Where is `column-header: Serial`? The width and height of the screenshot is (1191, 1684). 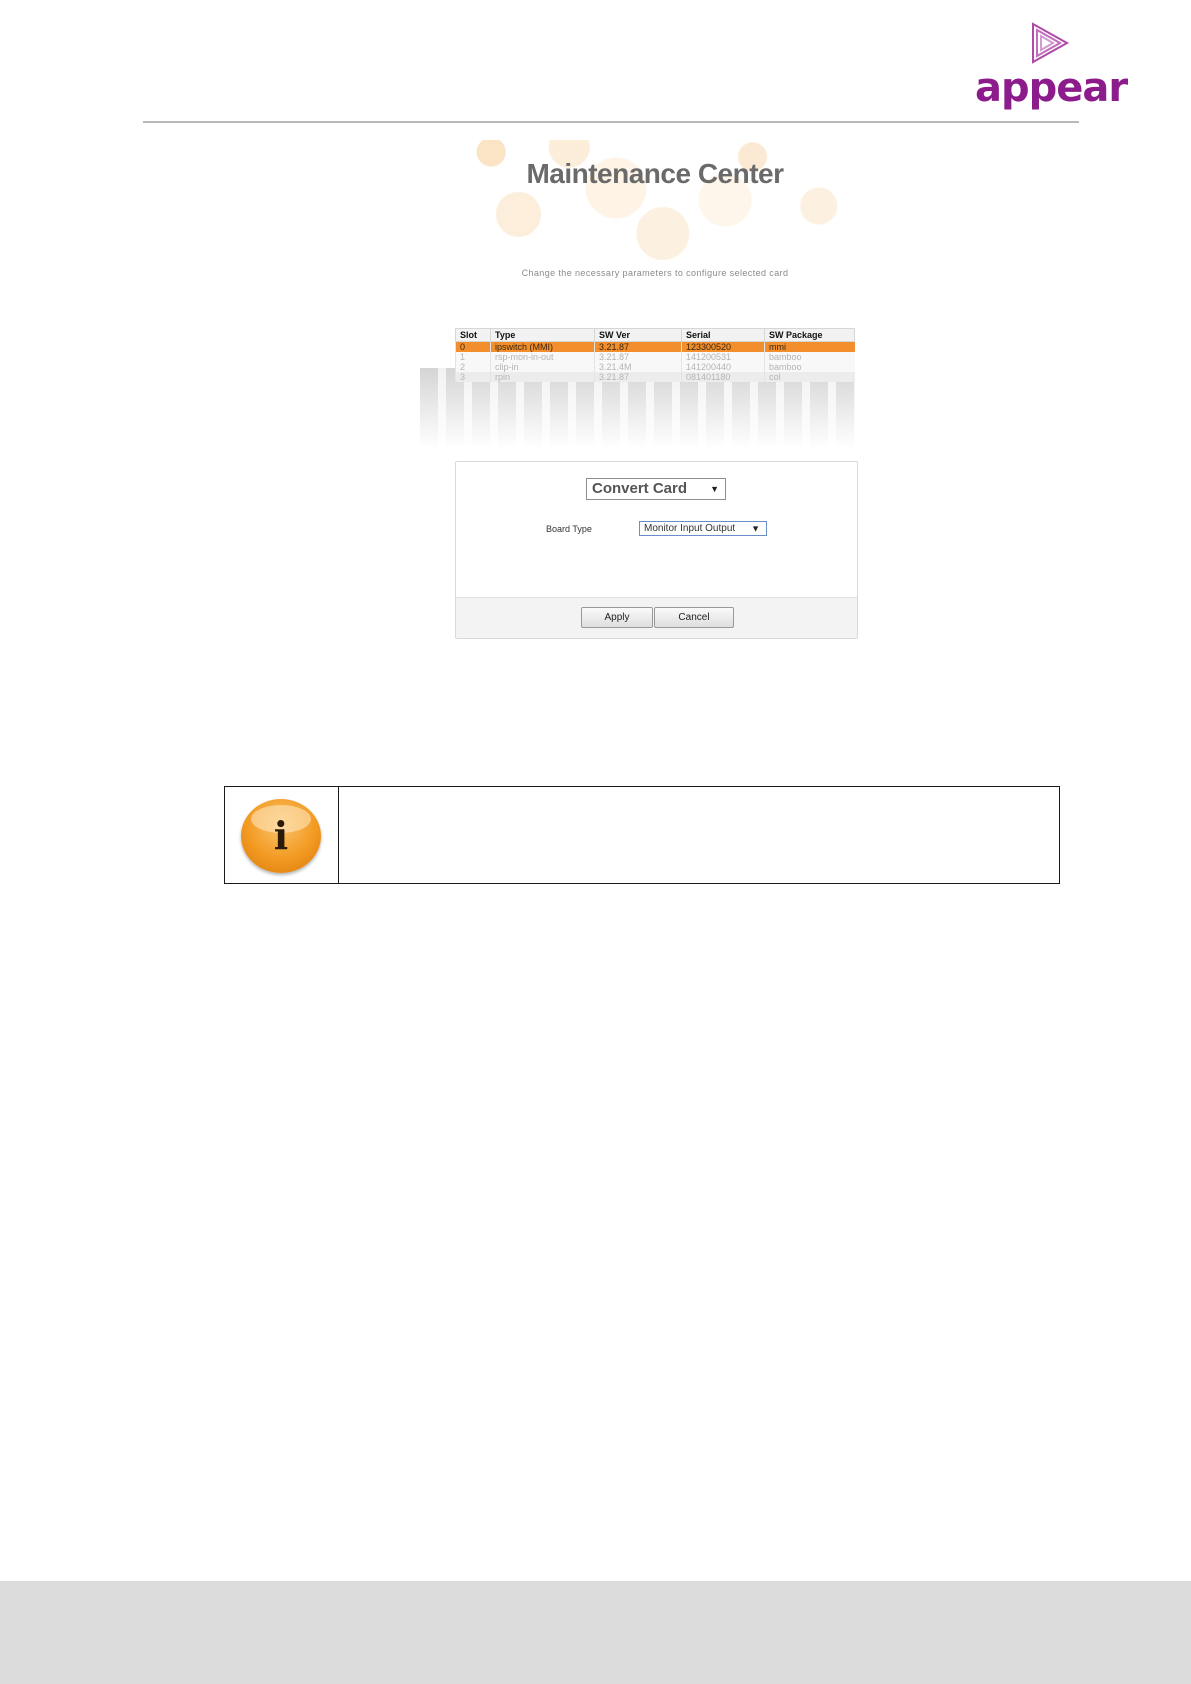 column-header: Serial is located at coordinates (723, 335).